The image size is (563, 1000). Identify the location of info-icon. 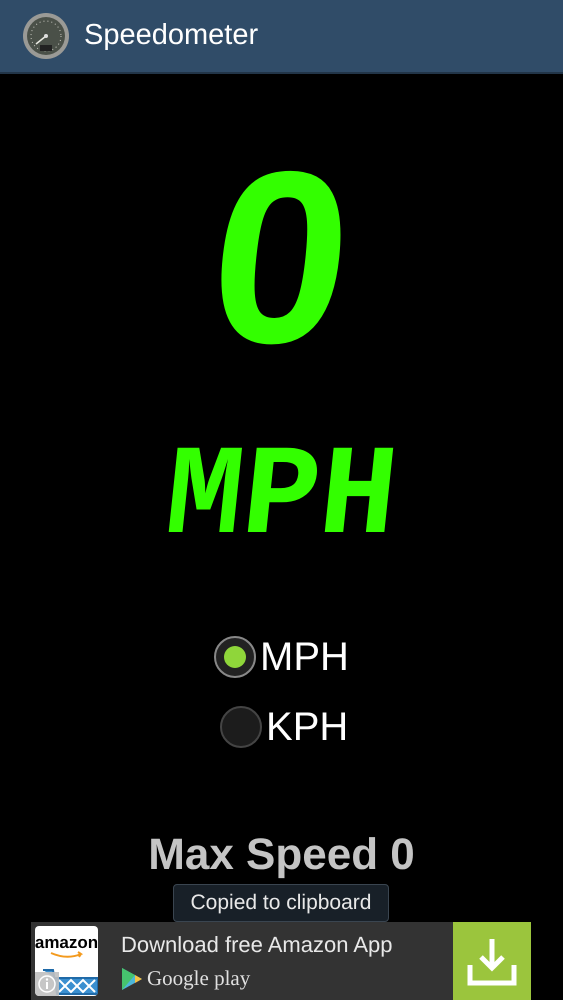
(47, 984).